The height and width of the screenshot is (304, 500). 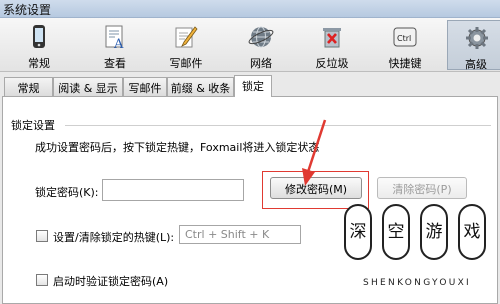 What do you see at coordinates (42, 236) in the screenshot?
I see `hotkey-checkbox` at bounding box center [42, 236].